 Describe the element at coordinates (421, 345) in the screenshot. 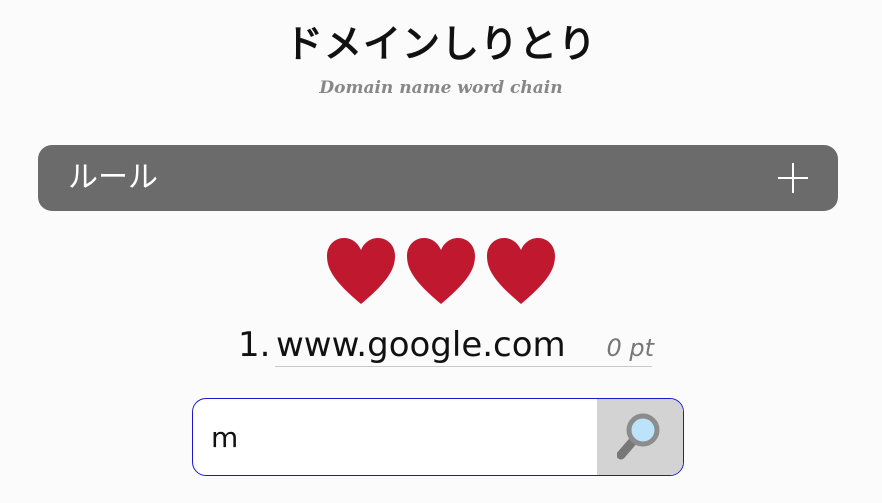

I see `entry-domain: www.google.com` at that location.